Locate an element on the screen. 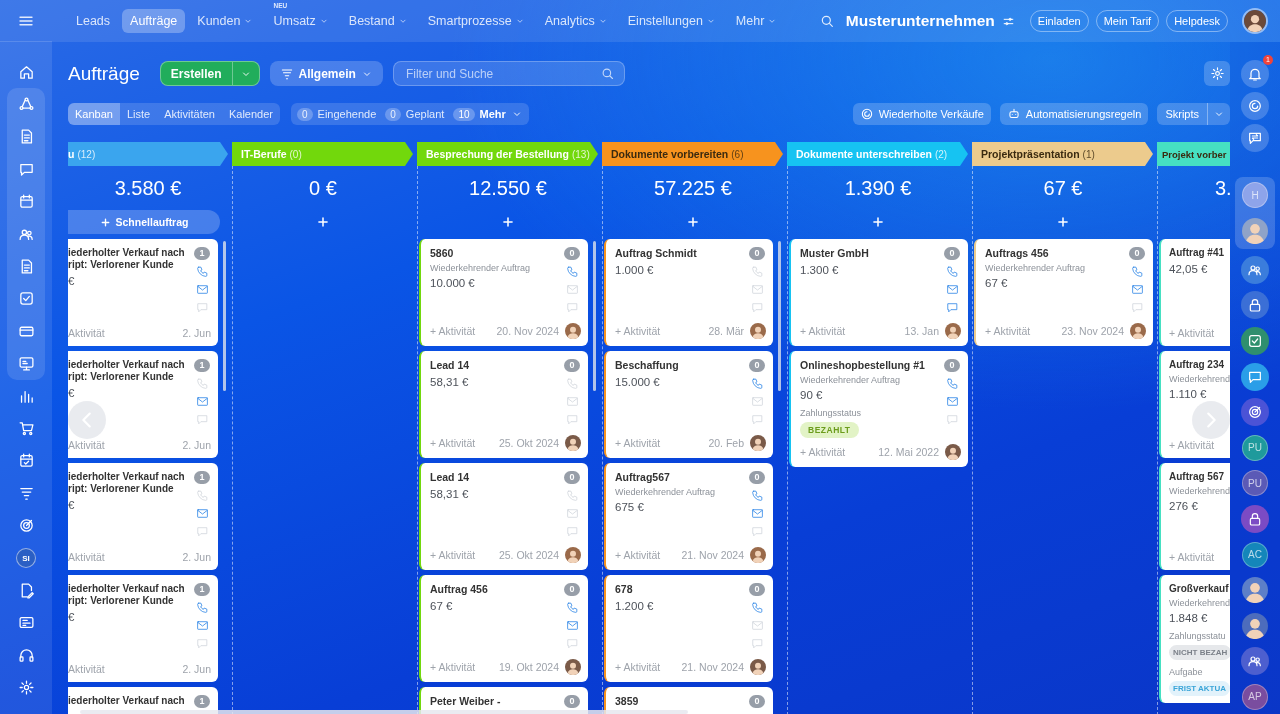 The width and height of the screenshot is (1280, 714). settings-button is located at coordinates (1217, 73).